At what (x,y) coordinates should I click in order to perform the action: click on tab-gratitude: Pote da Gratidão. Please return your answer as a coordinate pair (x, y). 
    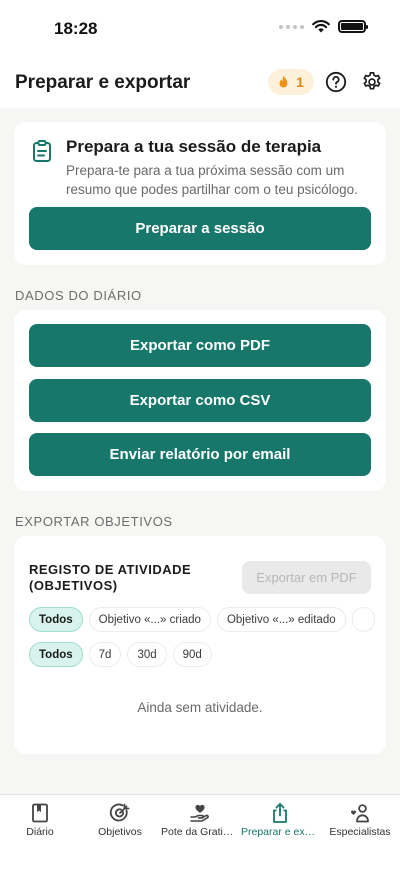
    Looking at the image, I should click on (200, 820).